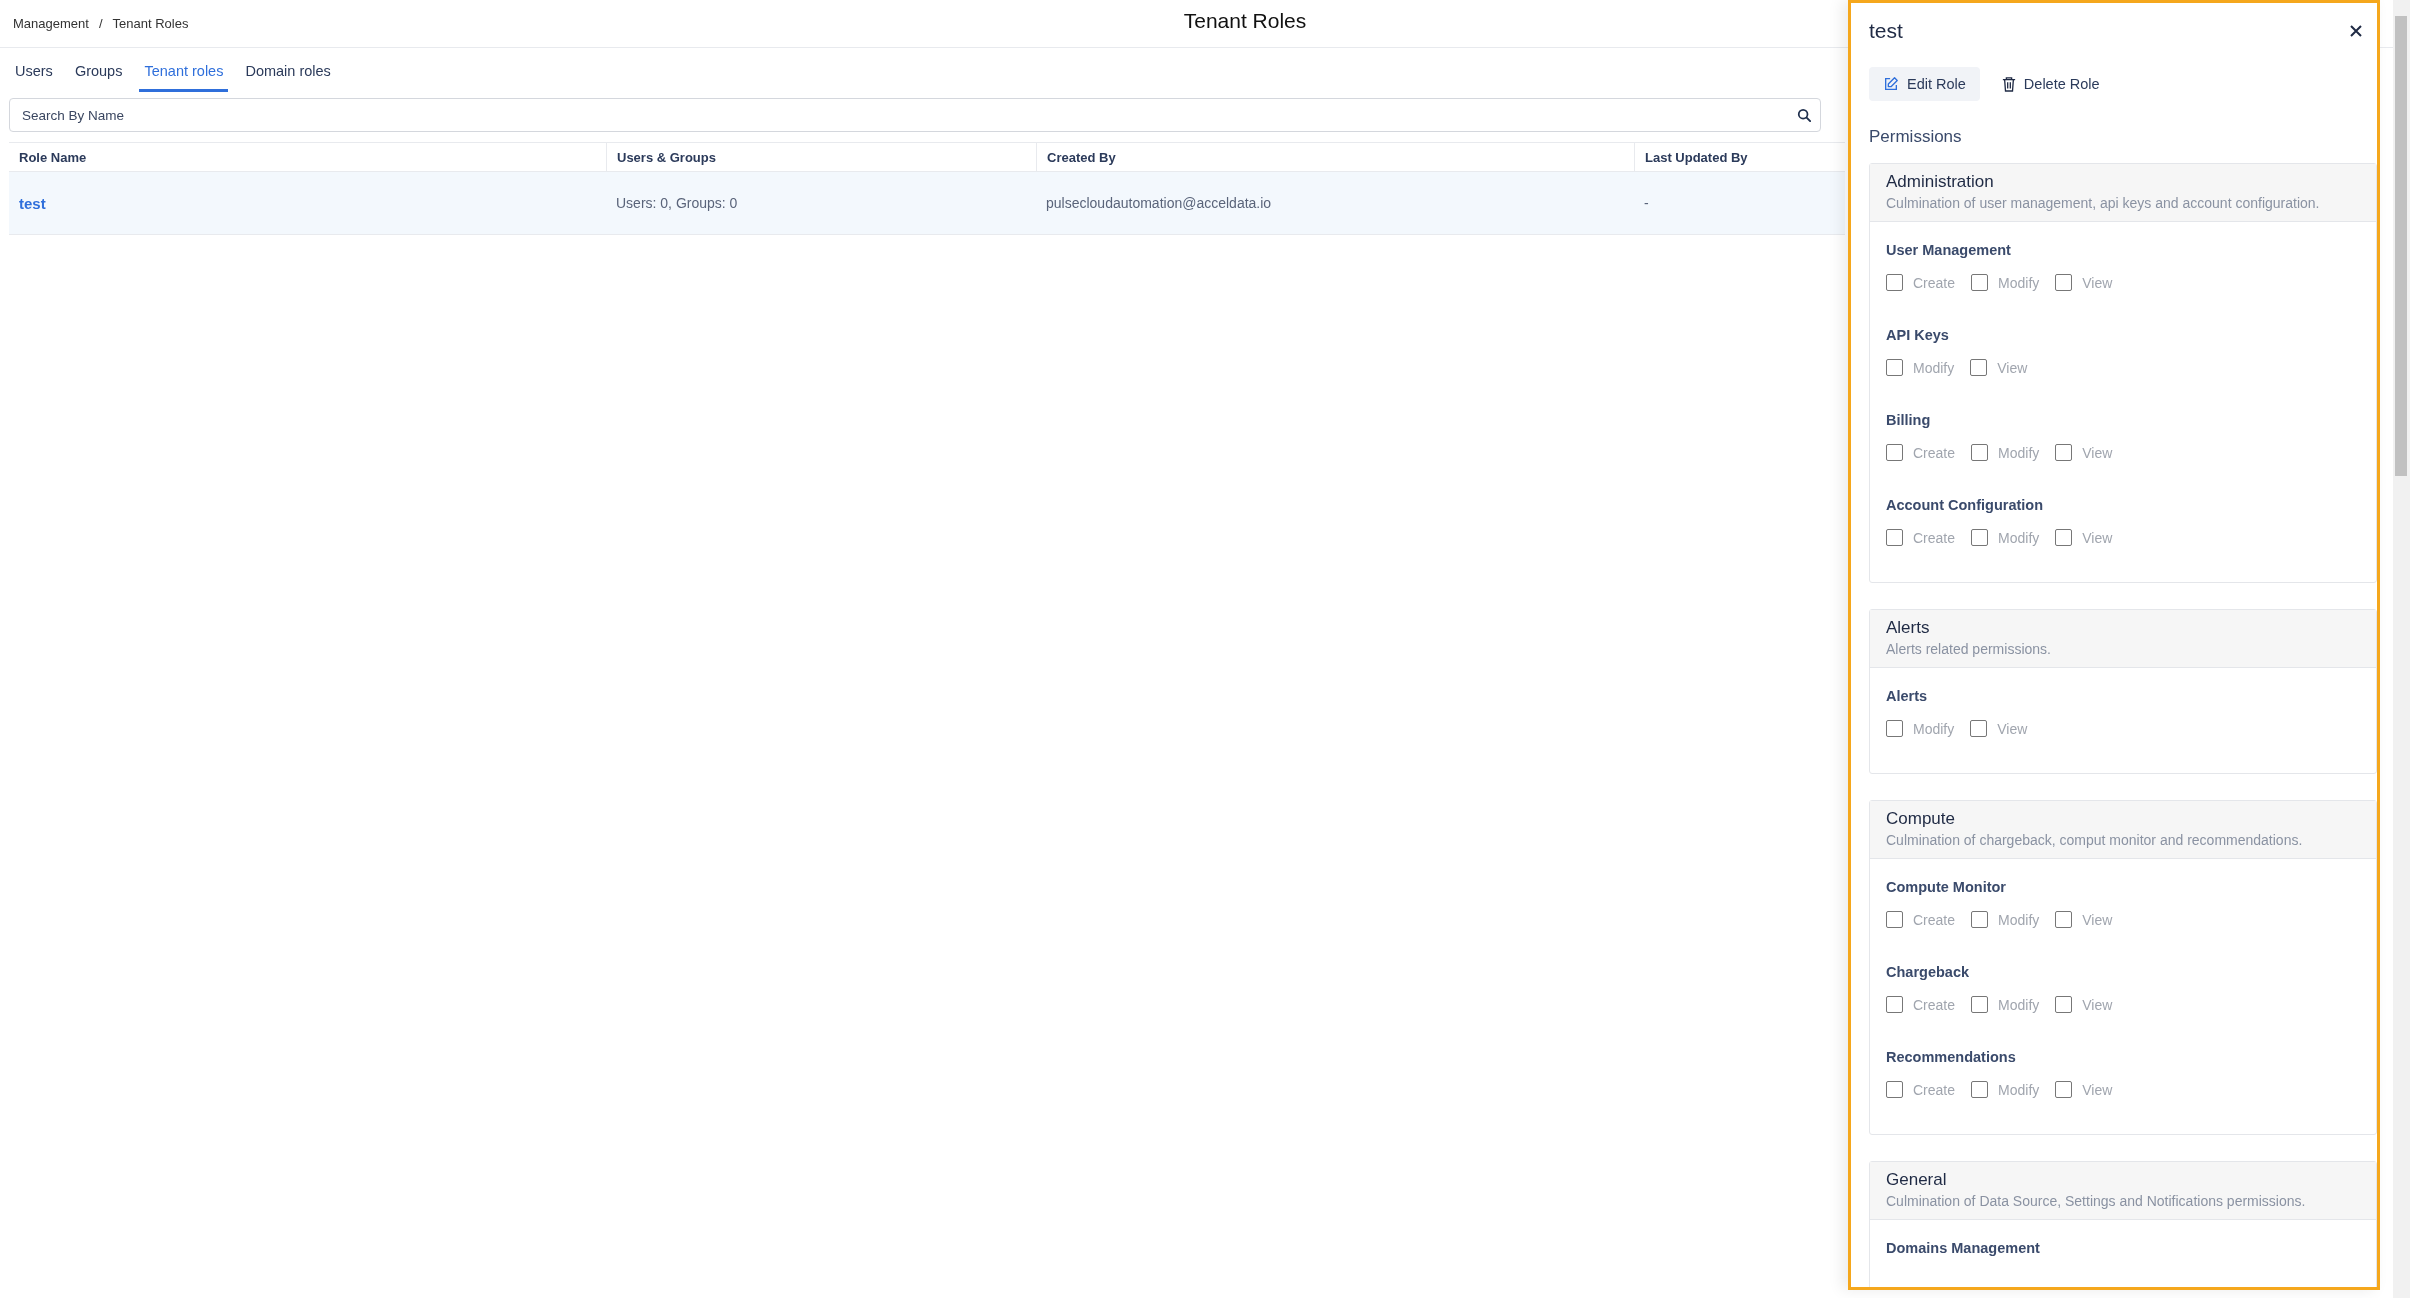  Describe the element at coordinates (1335, 157) in the screenshot. I see `column-header: Created By` at that location.